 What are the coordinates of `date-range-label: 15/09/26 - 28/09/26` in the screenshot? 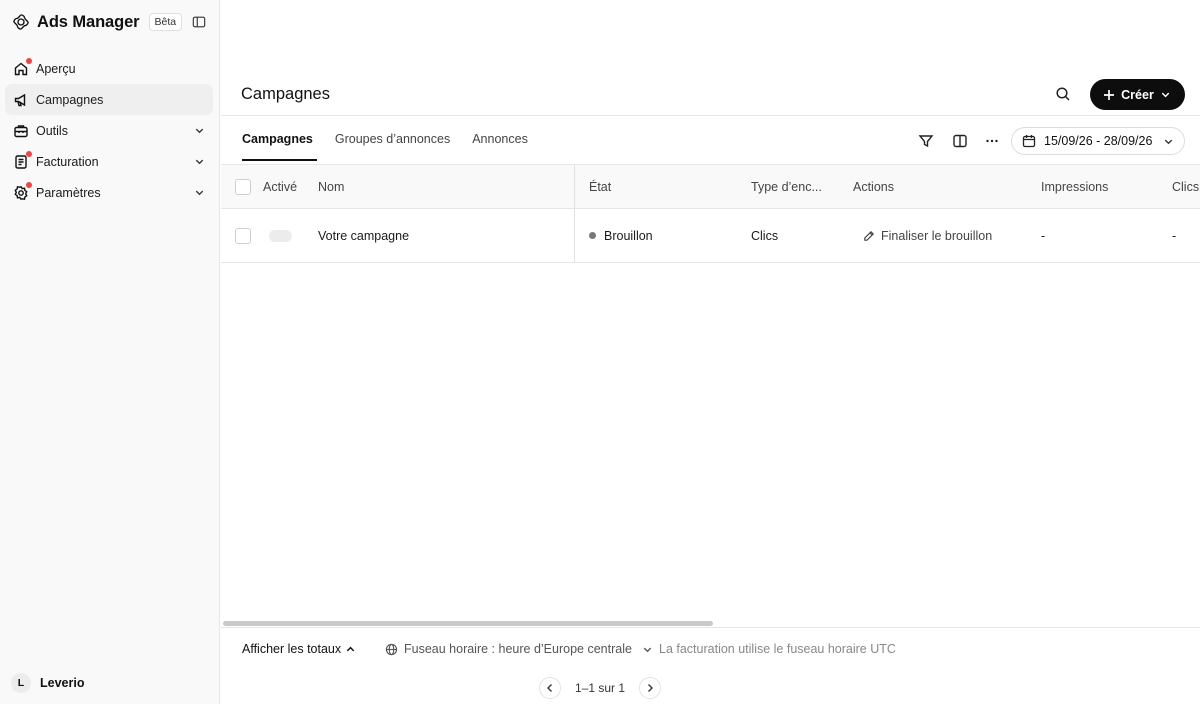 It's located at (1098, 141).